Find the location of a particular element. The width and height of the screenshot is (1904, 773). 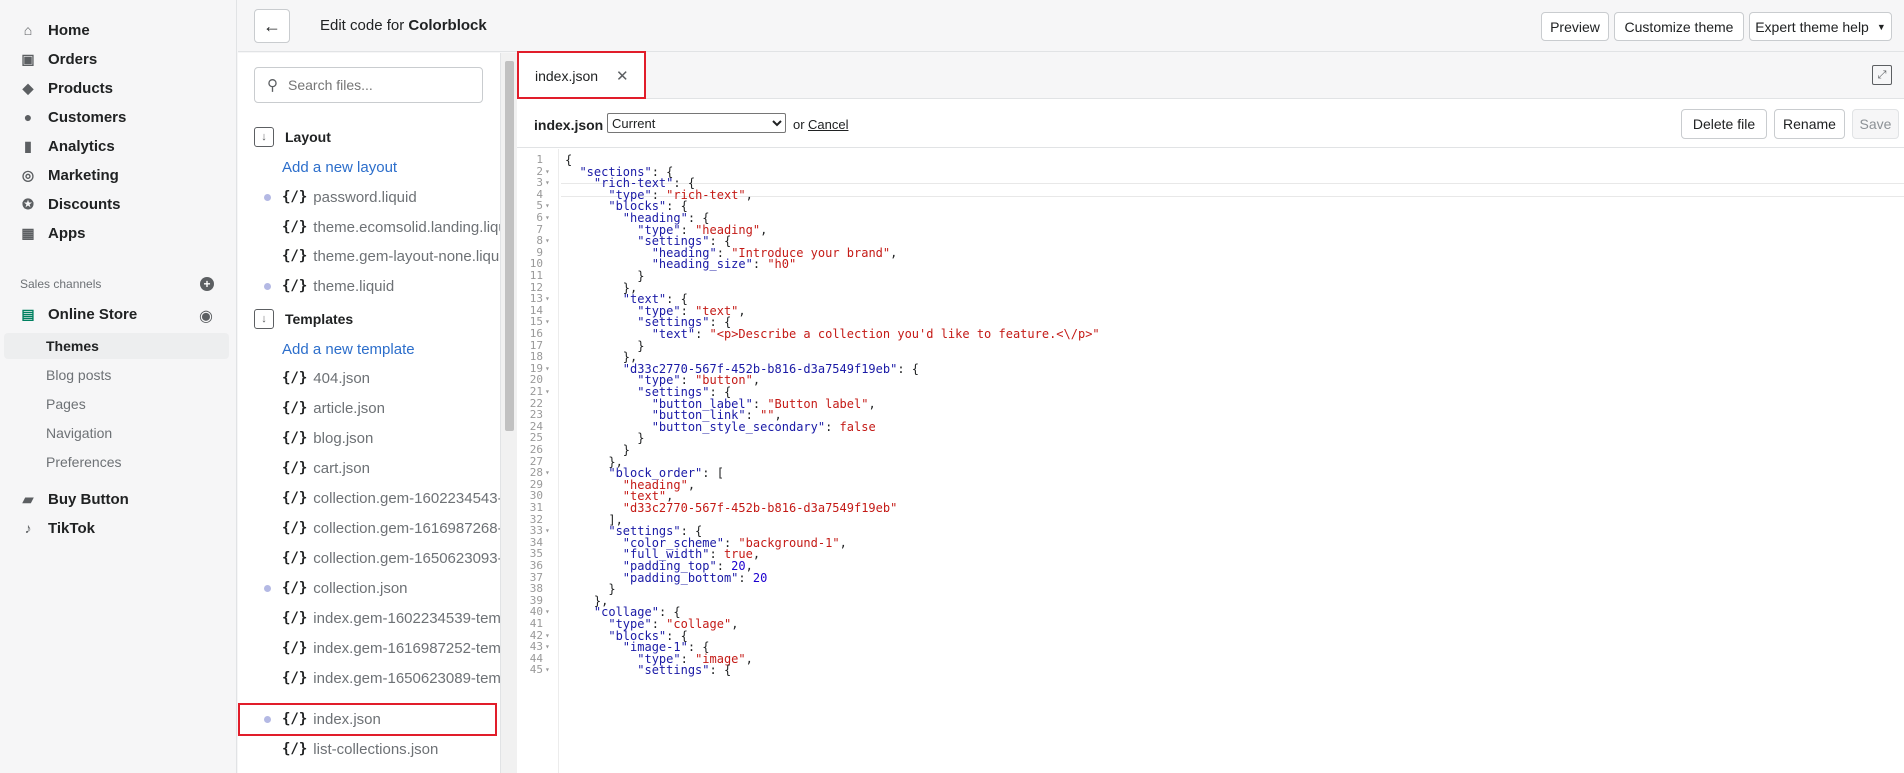

nav-blog-posts: Blog posts is located at coordinates (78, 375).